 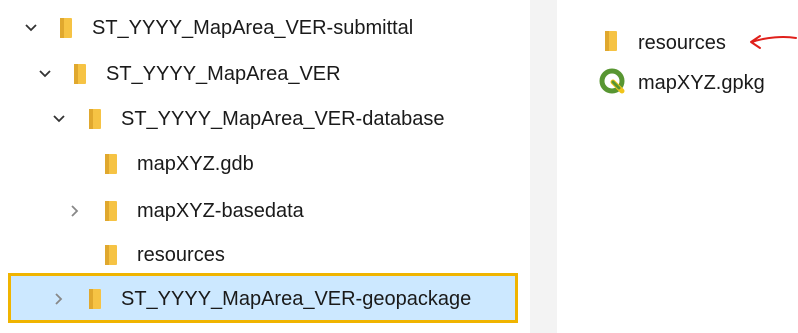 I want to click on tree-item-label: ST_YYYY_MapArea_VER, so click(x=223, y=74).